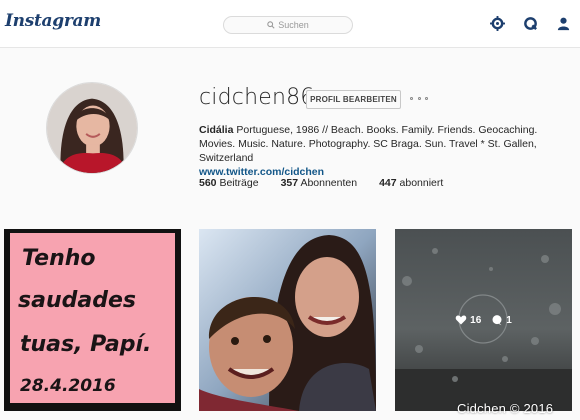  Describe the element at coordinates (271, 25) in the screenshot. I see `search-icon` at that location.